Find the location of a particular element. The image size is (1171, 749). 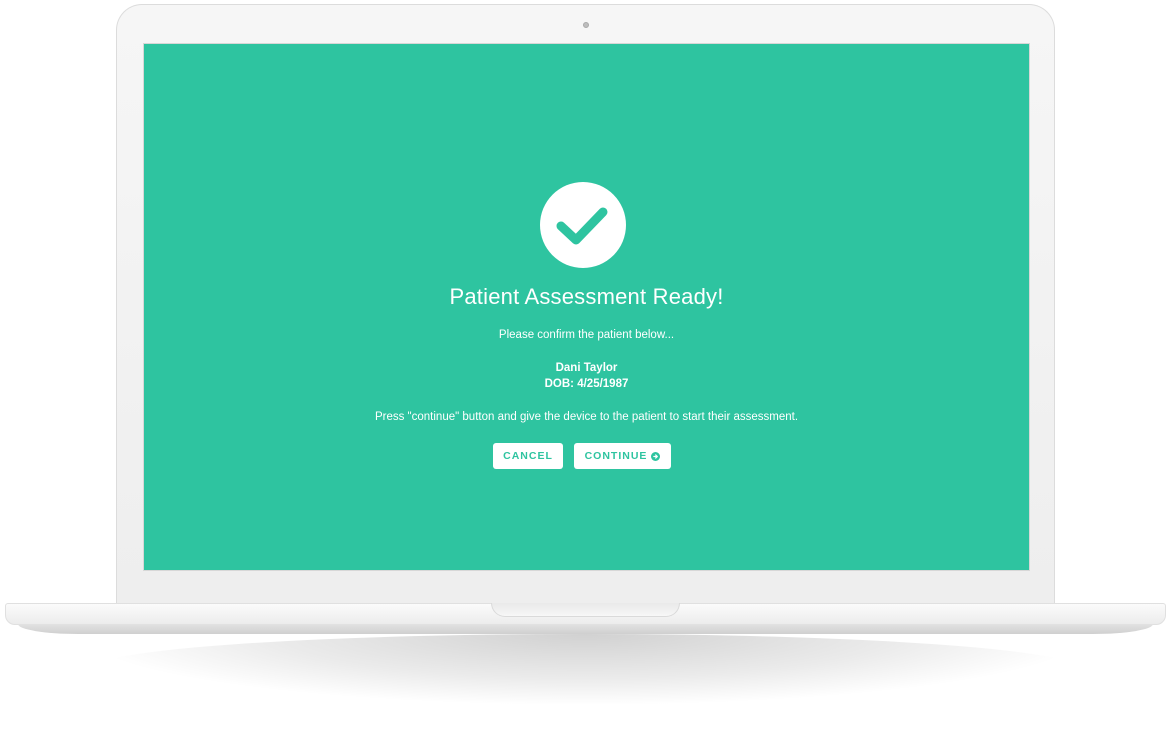

webcam-icon is located at coordinates (586, 25).